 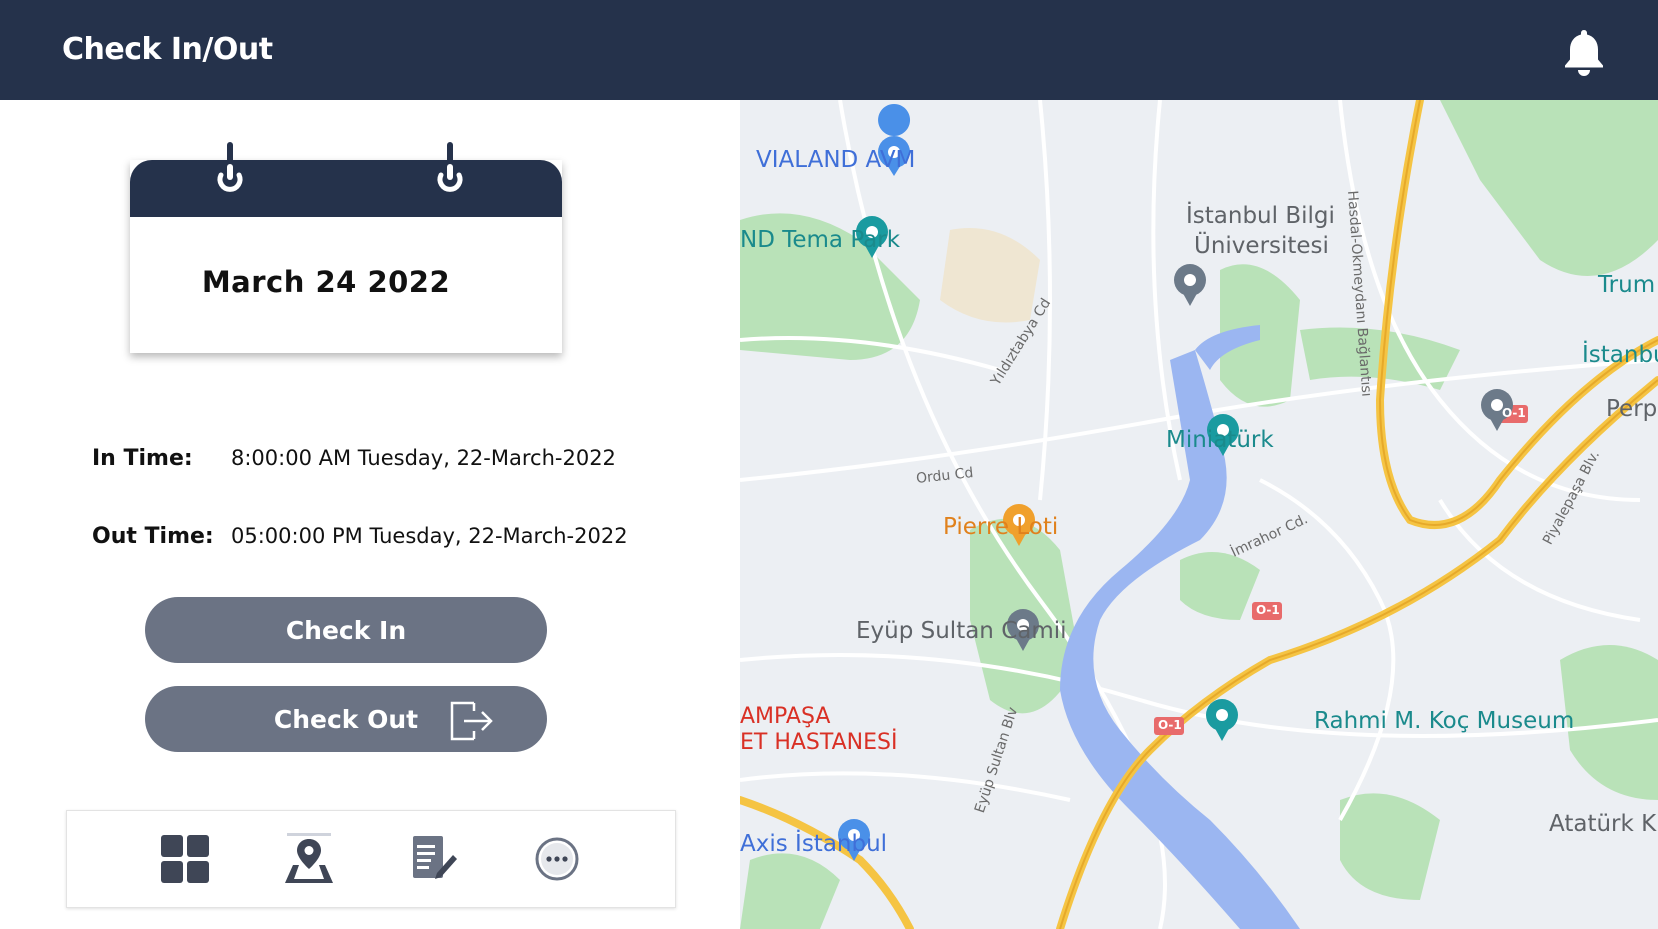 I want to click on calendar-header, so click(x=346, y=188).